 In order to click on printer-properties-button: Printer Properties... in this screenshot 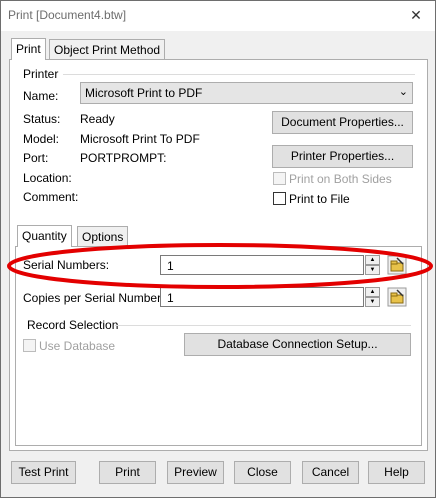, I will do `click(342, 156)`.